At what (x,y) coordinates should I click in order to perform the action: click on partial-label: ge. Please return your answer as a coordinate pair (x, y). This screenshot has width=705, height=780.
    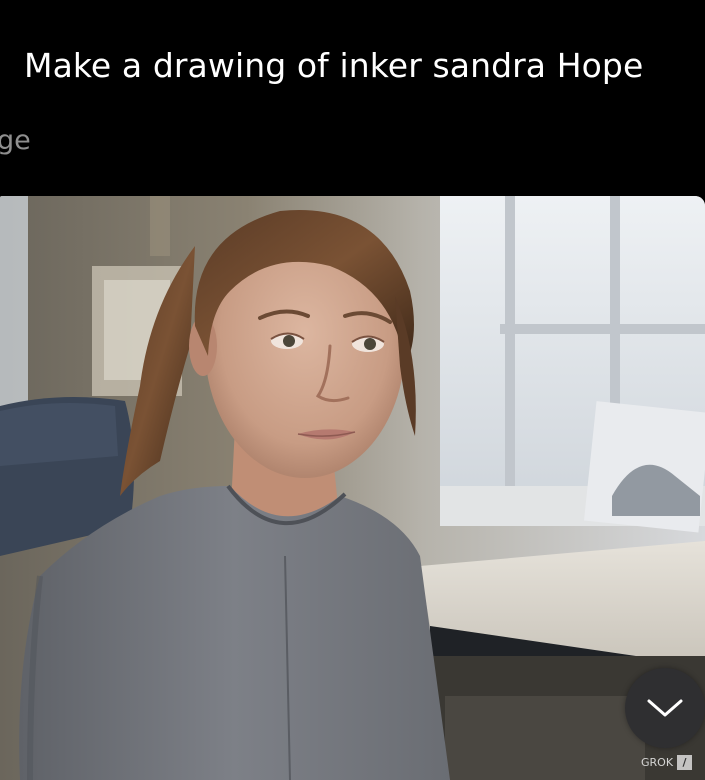
    Looking at the image, I should click on (15, 140).